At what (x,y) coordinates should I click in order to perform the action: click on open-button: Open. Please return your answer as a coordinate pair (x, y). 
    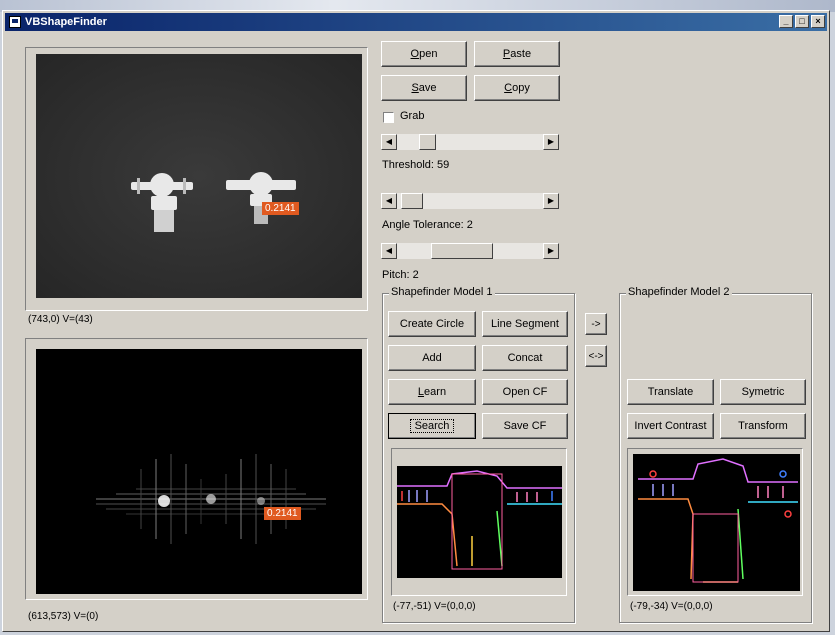
    Looking at the image, I should click on (424, 54).